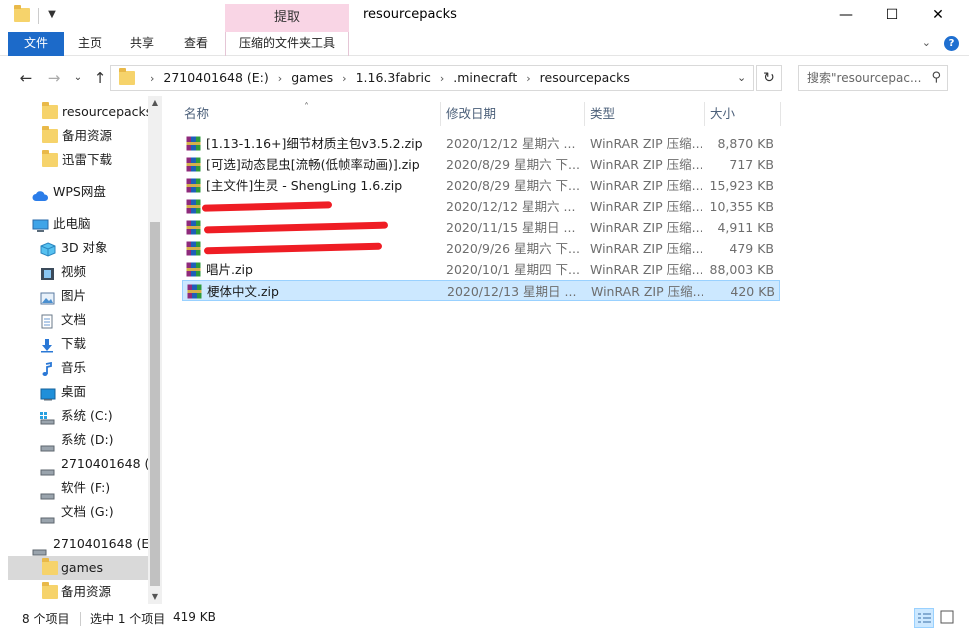  I want to click on help-icon: ?, so click(951, 43).